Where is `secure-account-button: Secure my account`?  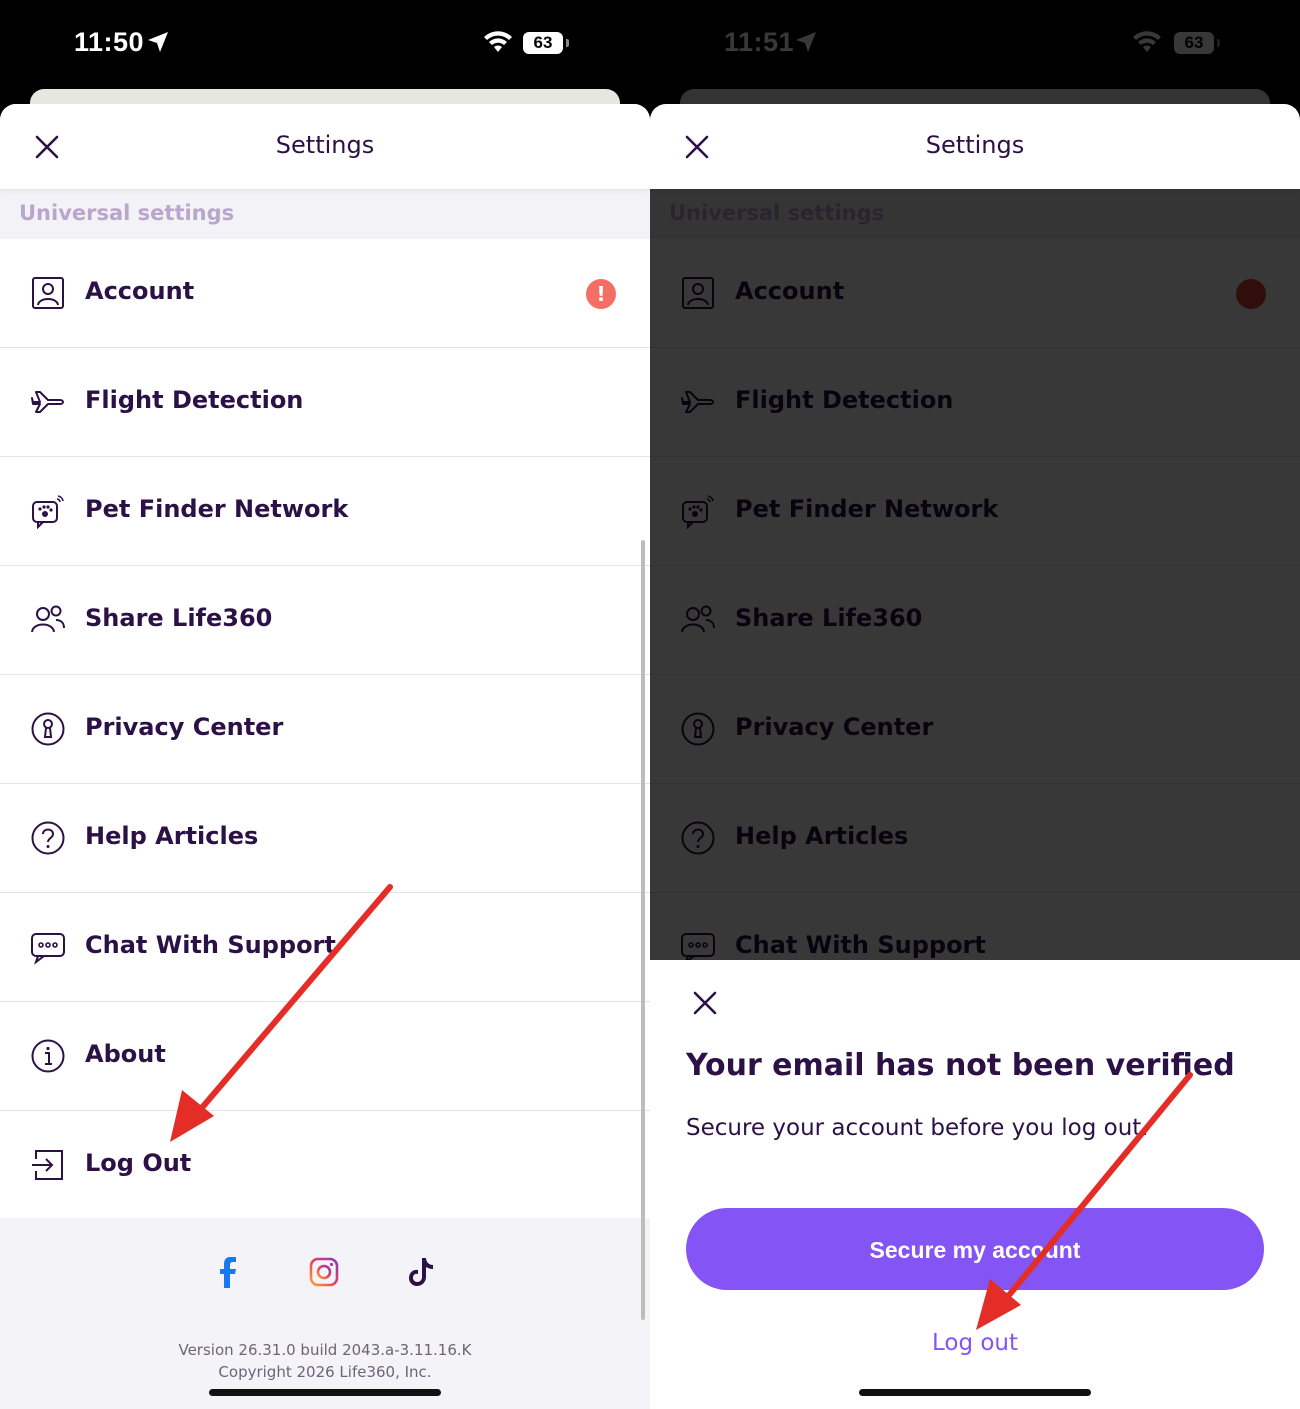 secure-account-button: Secure my account is located at coordinates (975, 1249).